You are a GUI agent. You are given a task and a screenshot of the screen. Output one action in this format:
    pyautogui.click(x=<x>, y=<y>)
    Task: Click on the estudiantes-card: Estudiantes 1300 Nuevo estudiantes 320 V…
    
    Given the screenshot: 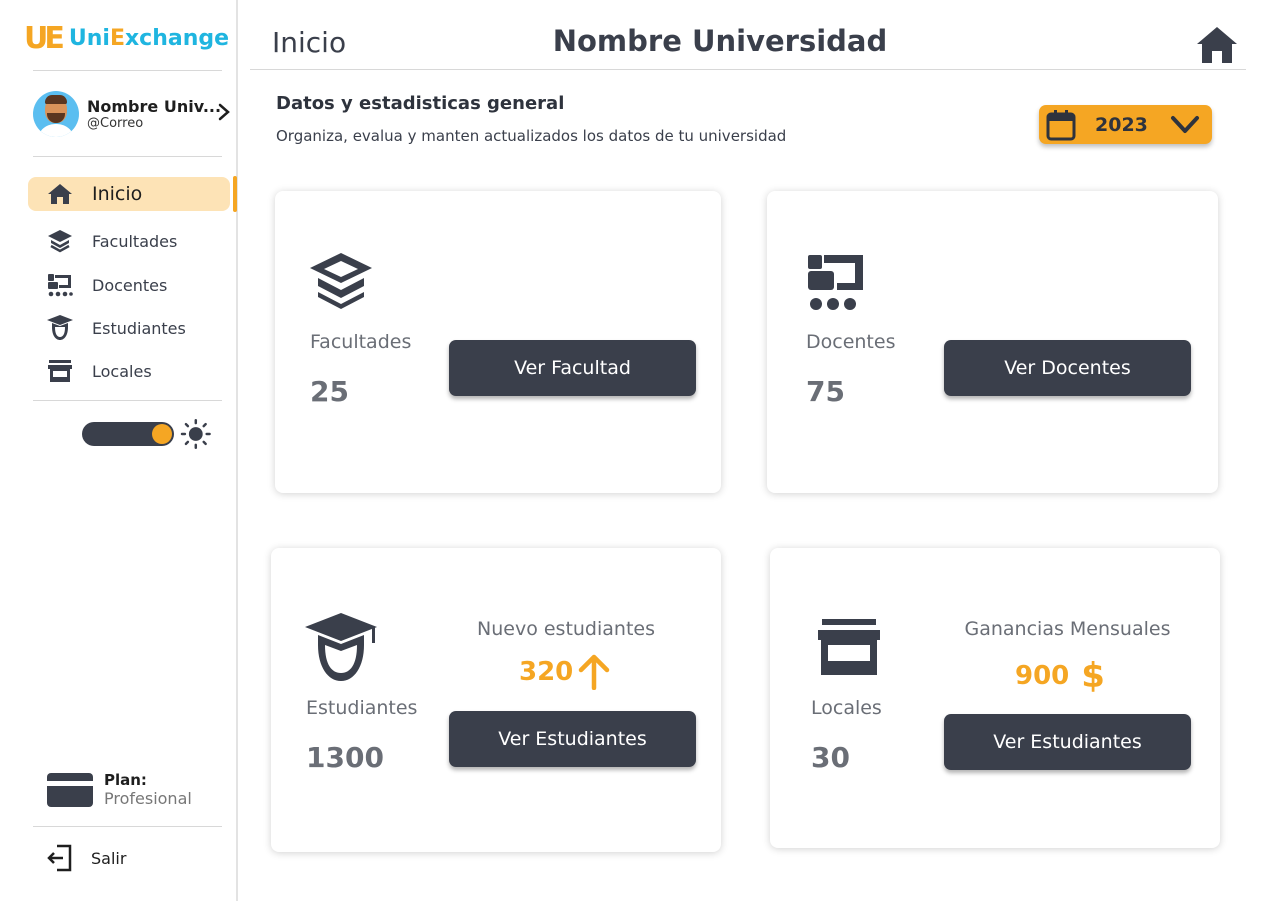 What is the action you would take?
    pyautogui.click(x=496, y=700)
    